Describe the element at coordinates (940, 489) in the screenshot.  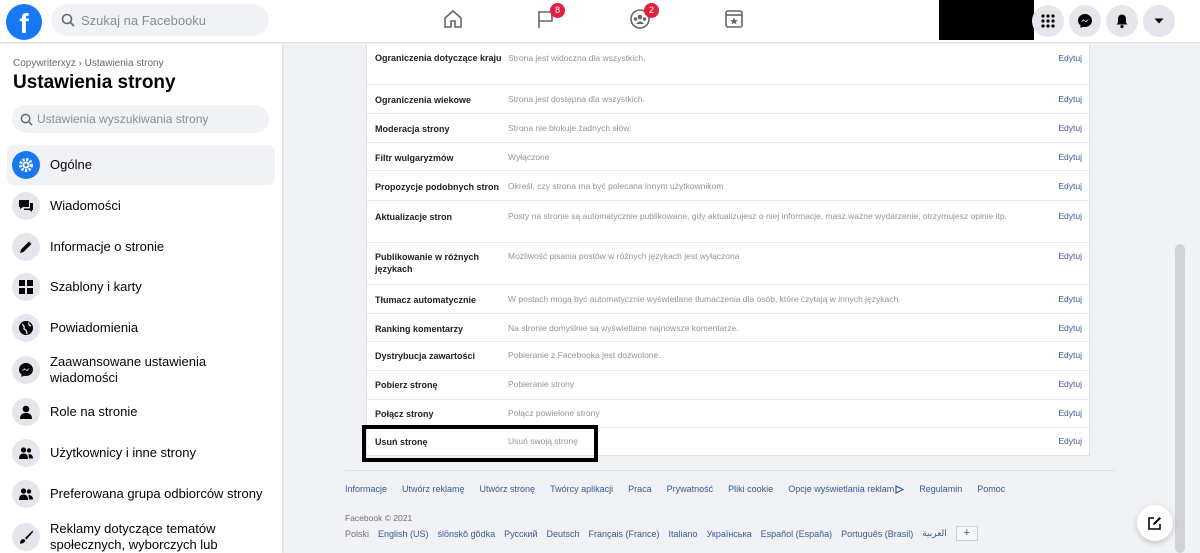
I see `footer-link: Regulamin` at that location.